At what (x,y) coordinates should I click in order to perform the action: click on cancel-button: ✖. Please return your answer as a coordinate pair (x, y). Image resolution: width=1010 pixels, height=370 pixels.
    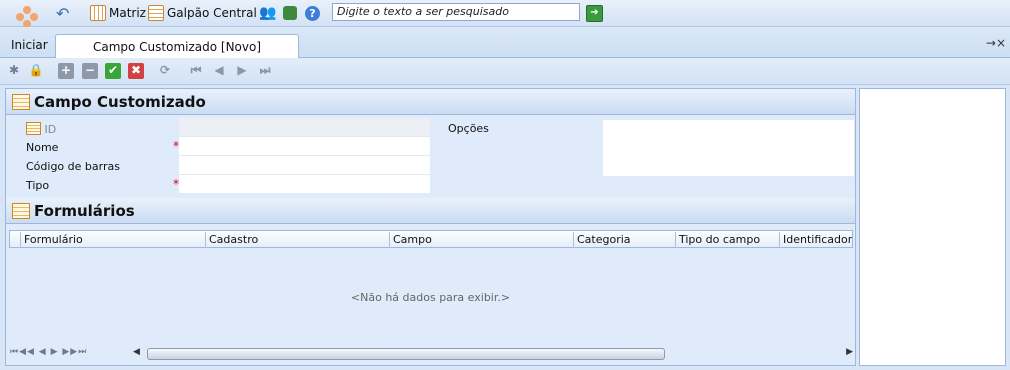
    Looking at the image, I should click on (136, 71).